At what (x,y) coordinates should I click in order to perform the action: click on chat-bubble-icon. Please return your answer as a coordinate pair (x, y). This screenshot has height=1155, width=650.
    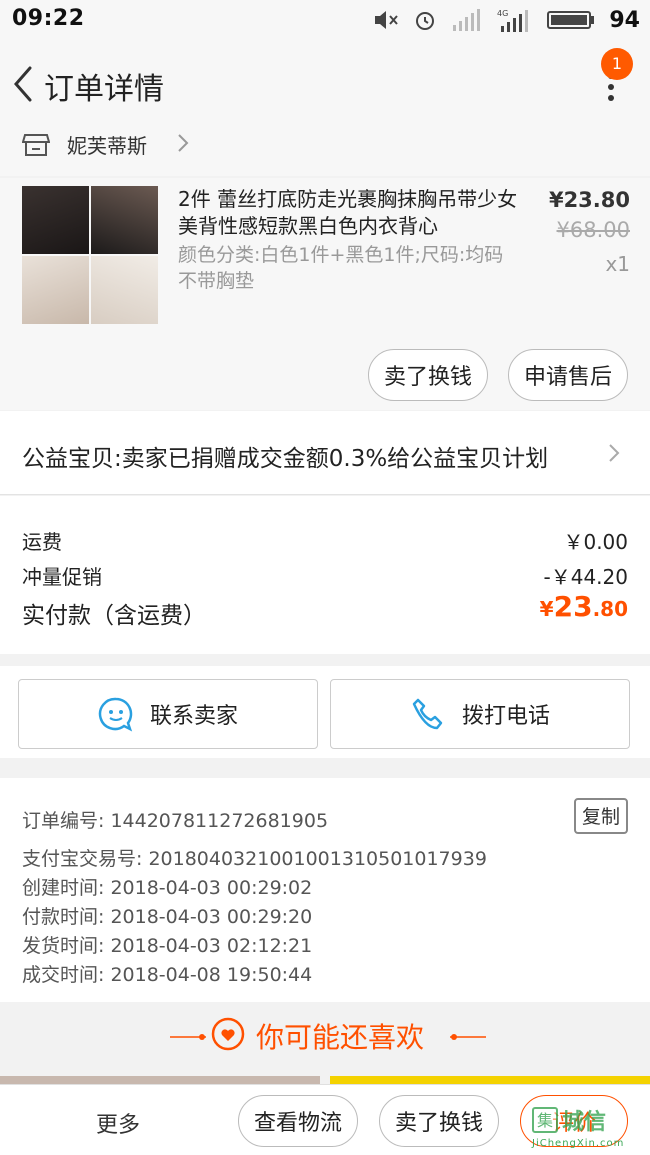
    Looking at the image, I should click on (115, 714).